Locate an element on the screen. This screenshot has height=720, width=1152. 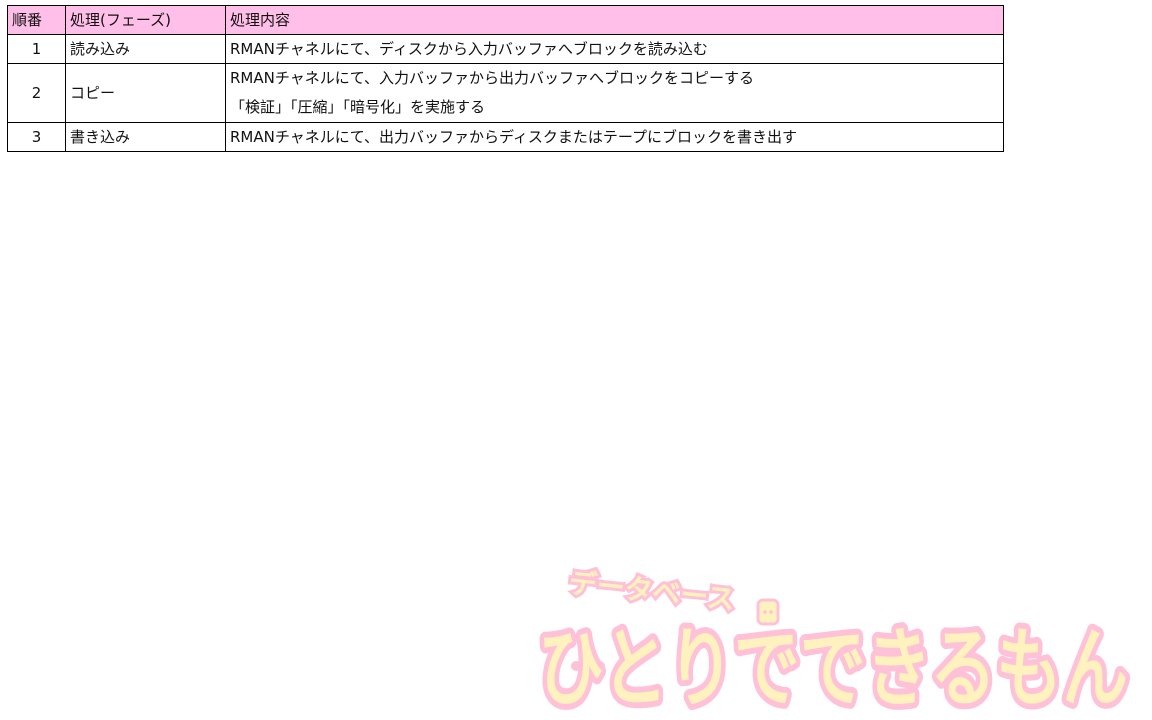
header-cell-order: 順番 is located at coordinates (36, 20).